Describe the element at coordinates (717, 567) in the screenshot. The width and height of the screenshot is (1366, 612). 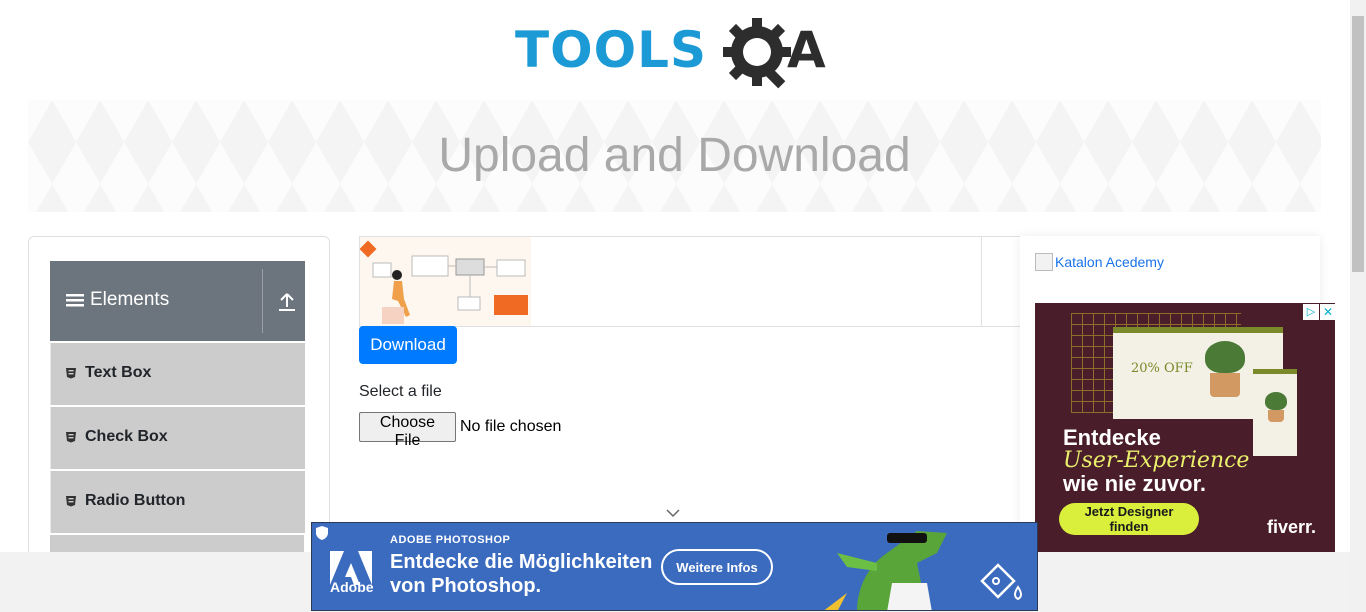
I see `adobe-cta-button: Weitere Infos` at that location.